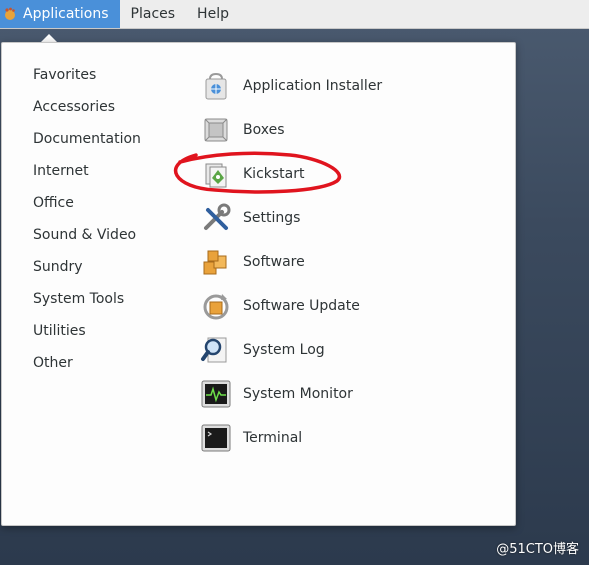  I want to click on category-favorites: Favorites, so click(87, 83).